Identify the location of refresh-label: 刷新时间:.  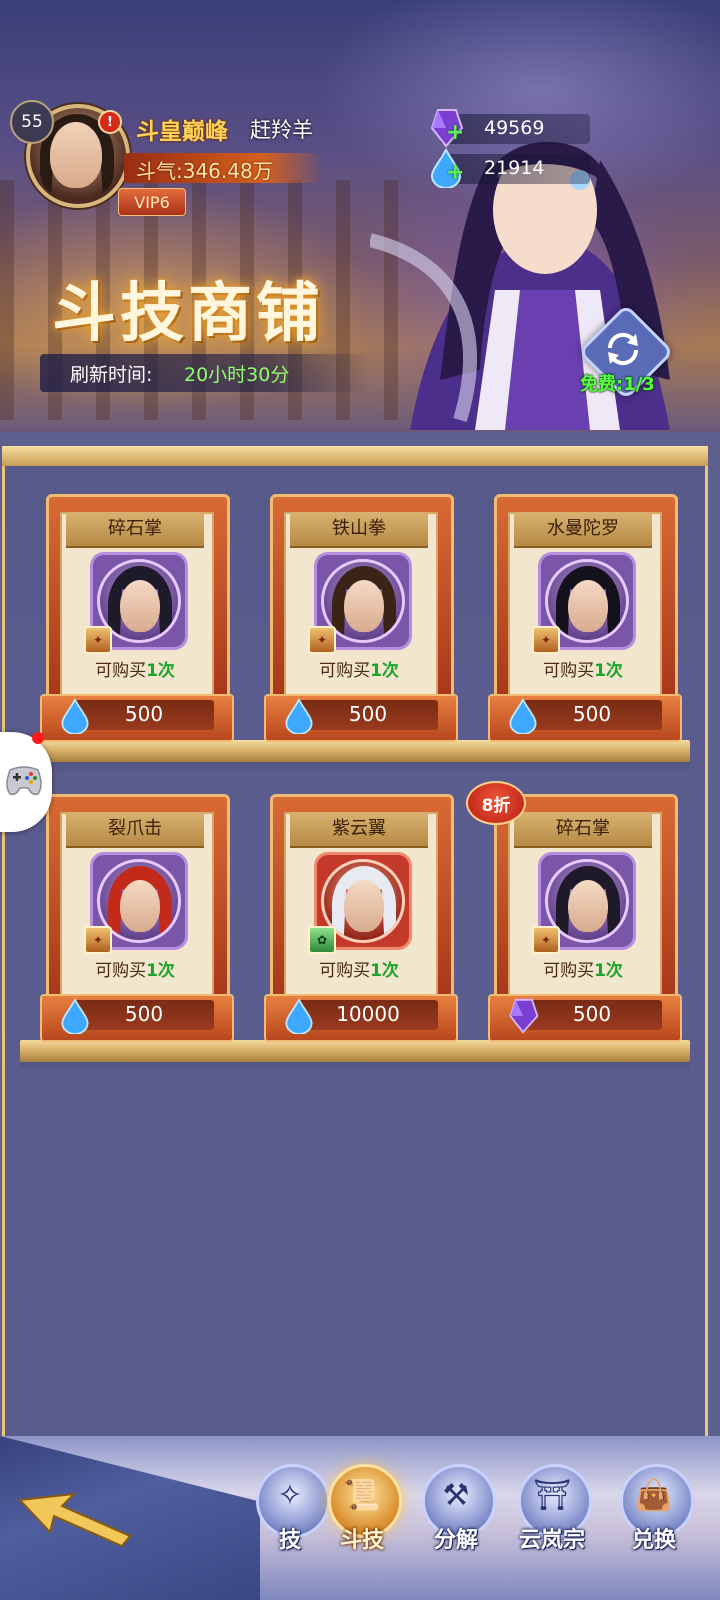
(111, 375).